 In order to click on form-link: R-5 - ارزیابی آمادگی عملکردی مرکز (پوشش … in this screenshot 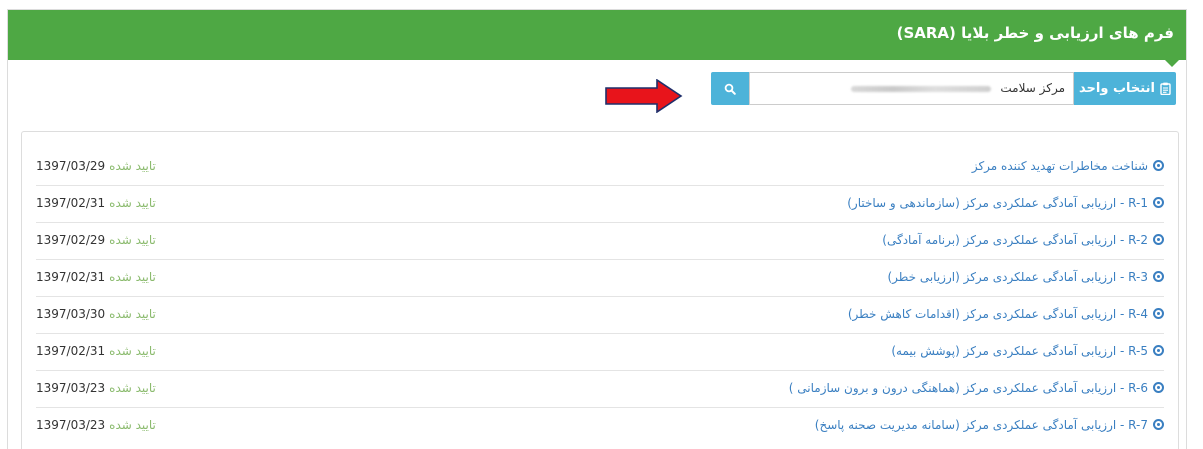, I will do `click(1027, 351)`.